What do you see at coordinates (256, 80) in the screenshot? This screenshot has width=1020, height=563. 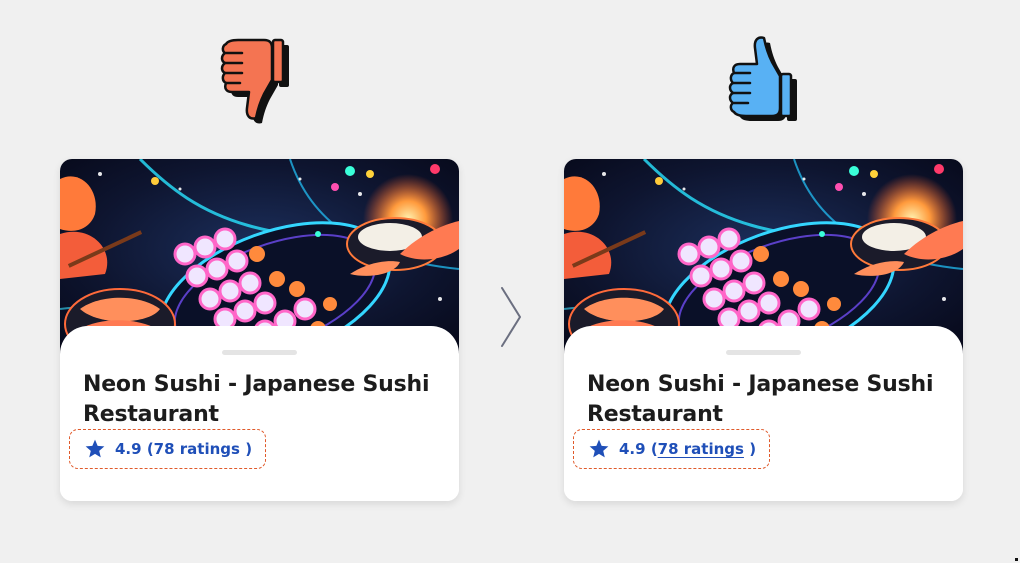 I see `thumbs-down-icon` at bounding box center [256, 80].